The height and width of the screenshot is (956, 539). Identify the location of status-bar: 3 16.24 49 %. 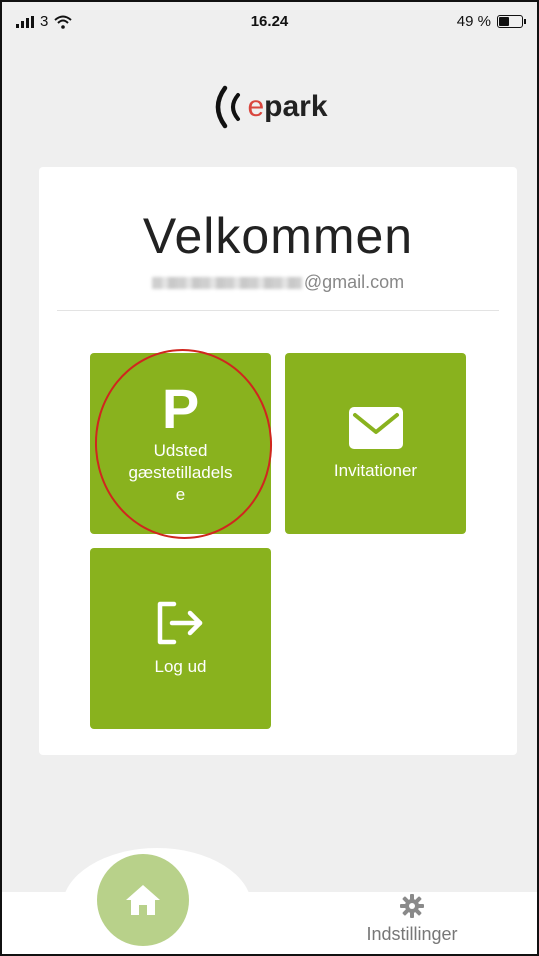
(269, 22).